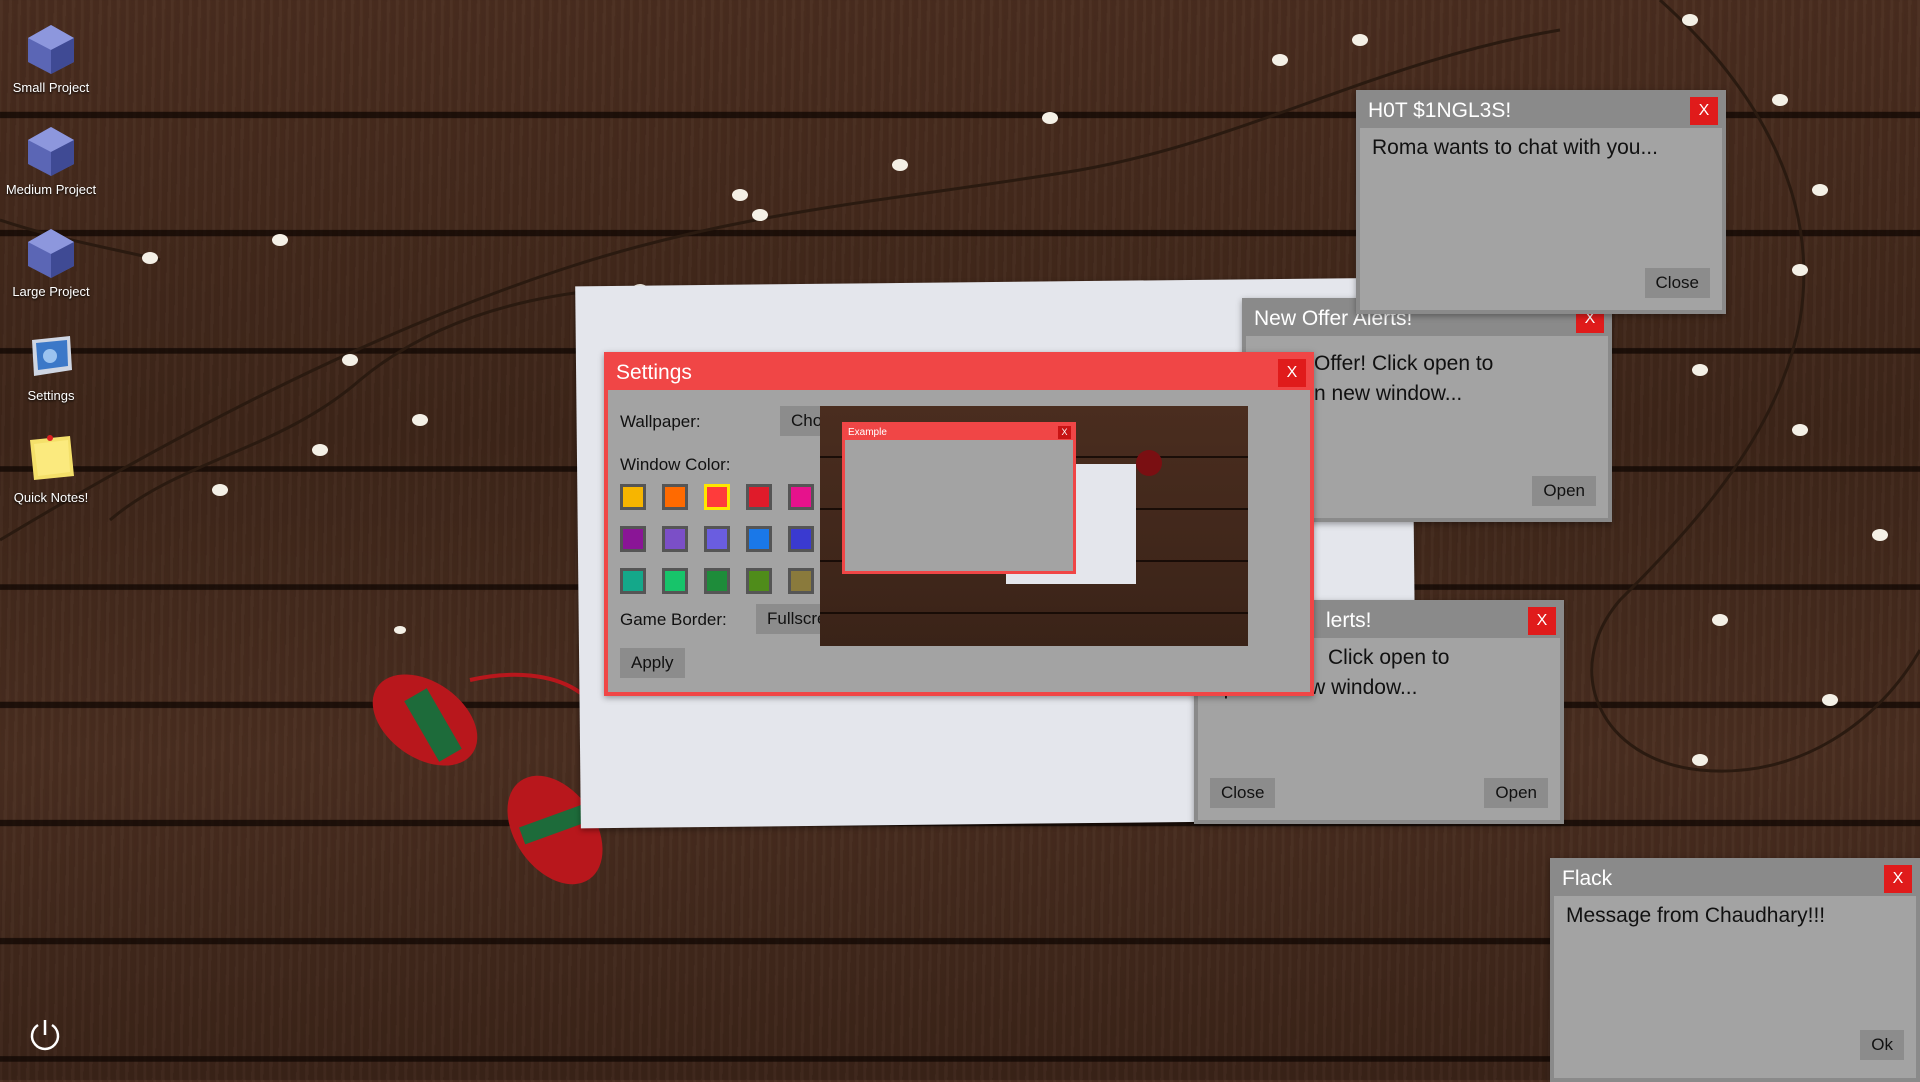 This screenshot has width=1920, height=1082. I want to click on ok-button: Ok, so click(1882, 1045).